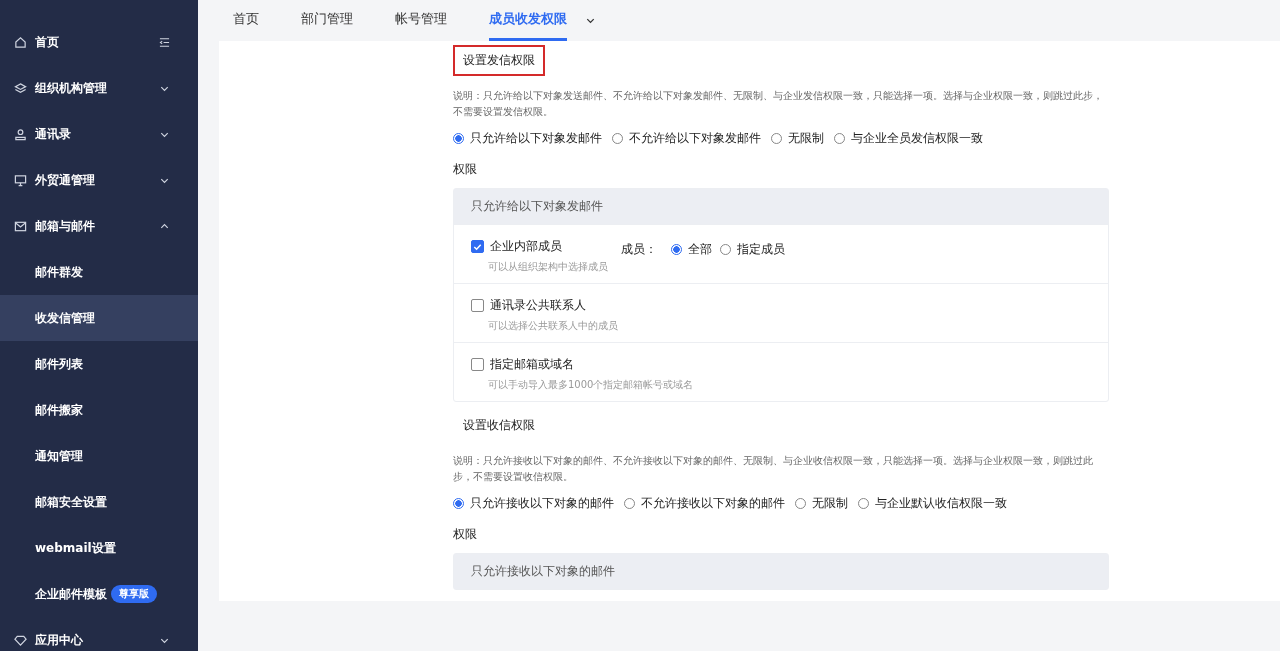 This screenshot has height=651, width=1280. What do you see at coordinates (99, 134) in the screenshot?
I see `sidebar-item: 通讯录` at bounding box center [99, 134].